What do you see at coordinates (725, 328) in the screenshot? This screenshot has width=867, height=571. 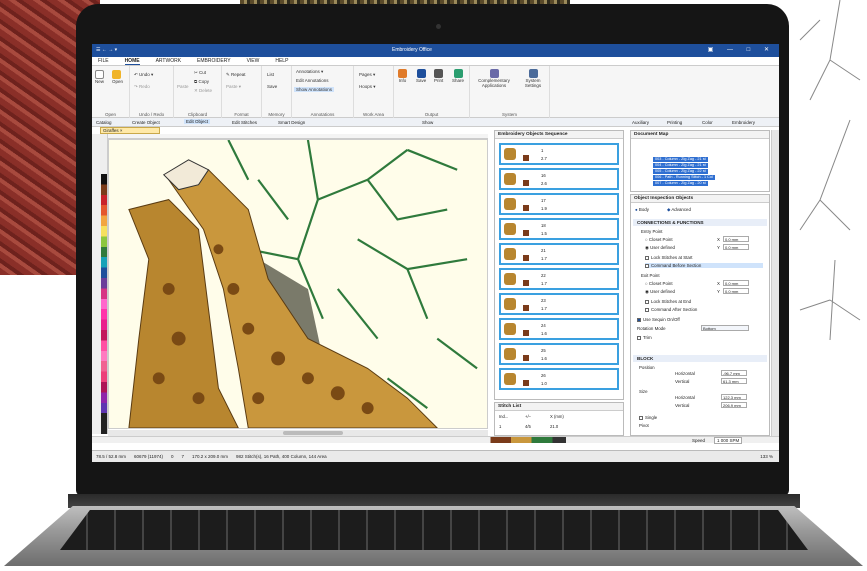 I see `rotation-mode-select: Bottom` at bounding box center [725, 328].